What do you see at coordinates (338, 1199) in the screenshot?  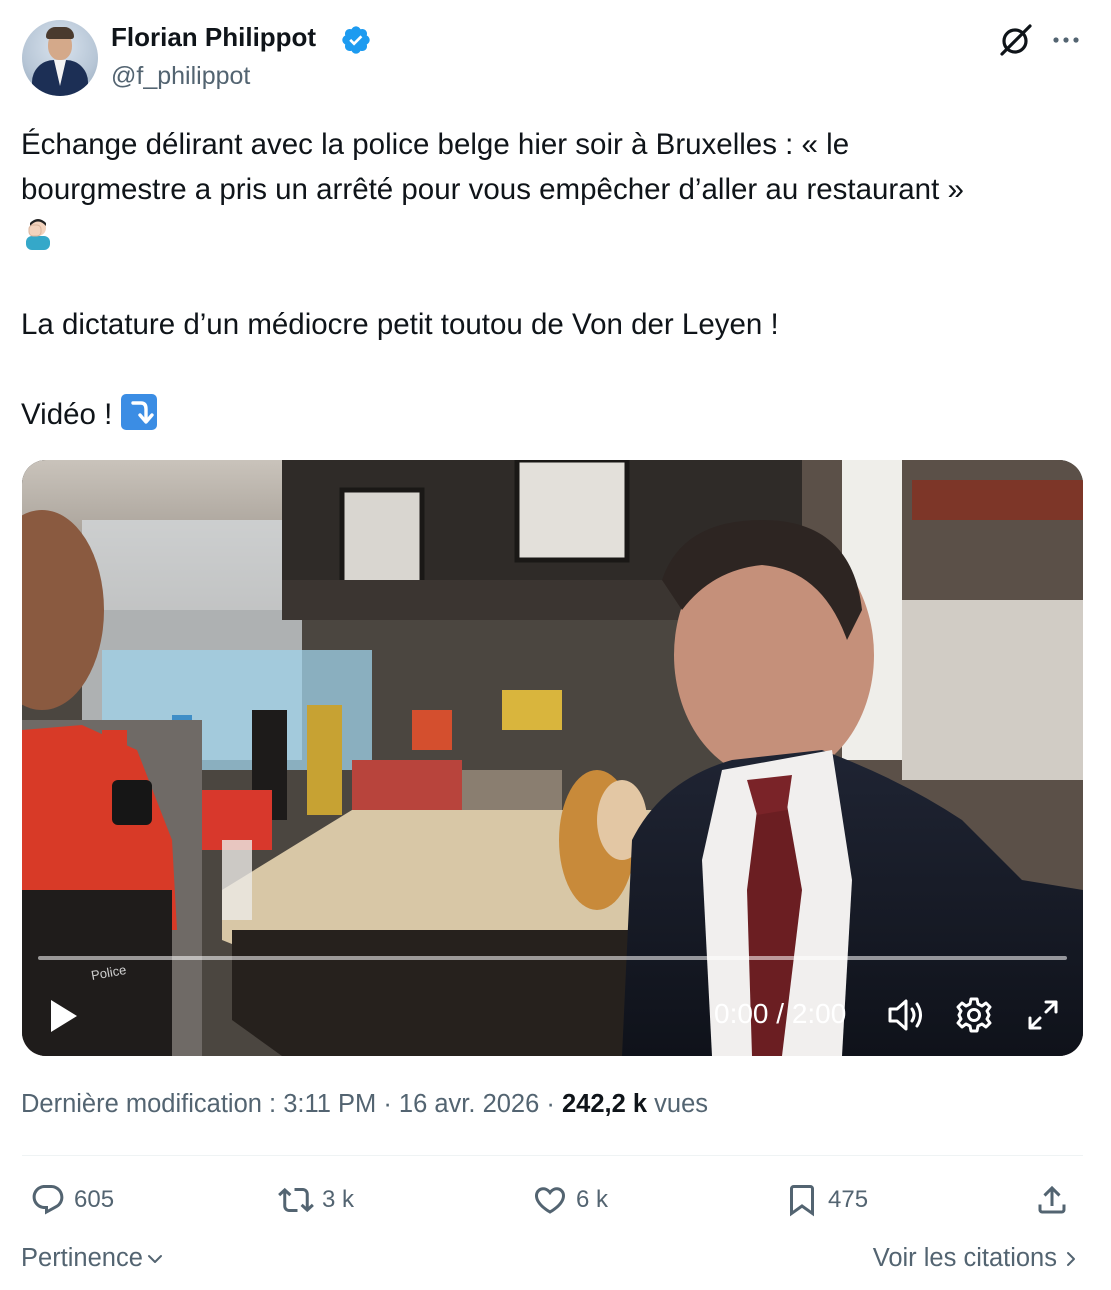 I see `repost-count: 3 k` at bounding box center [338, 1199].